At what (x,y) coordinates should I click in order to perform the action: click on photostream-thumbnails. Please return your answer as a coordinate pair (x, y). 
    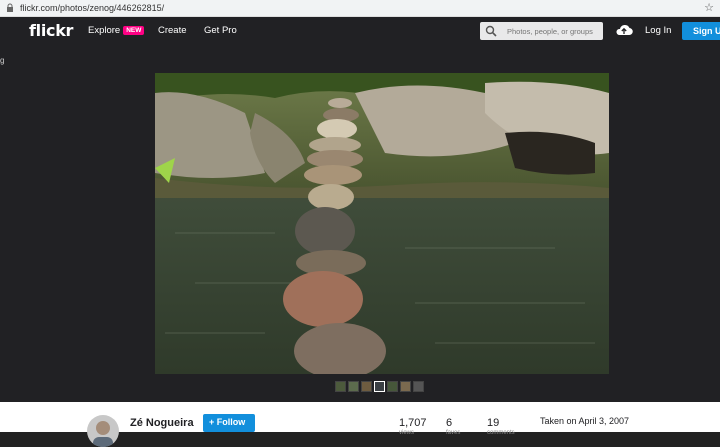
    Looking at the image, I should click on (379, 386).